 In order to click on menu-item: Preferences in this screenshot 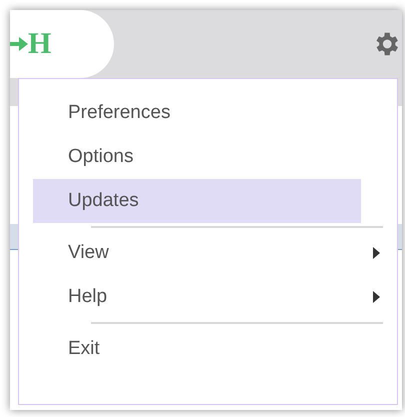, I will do `click(197, 113)`.